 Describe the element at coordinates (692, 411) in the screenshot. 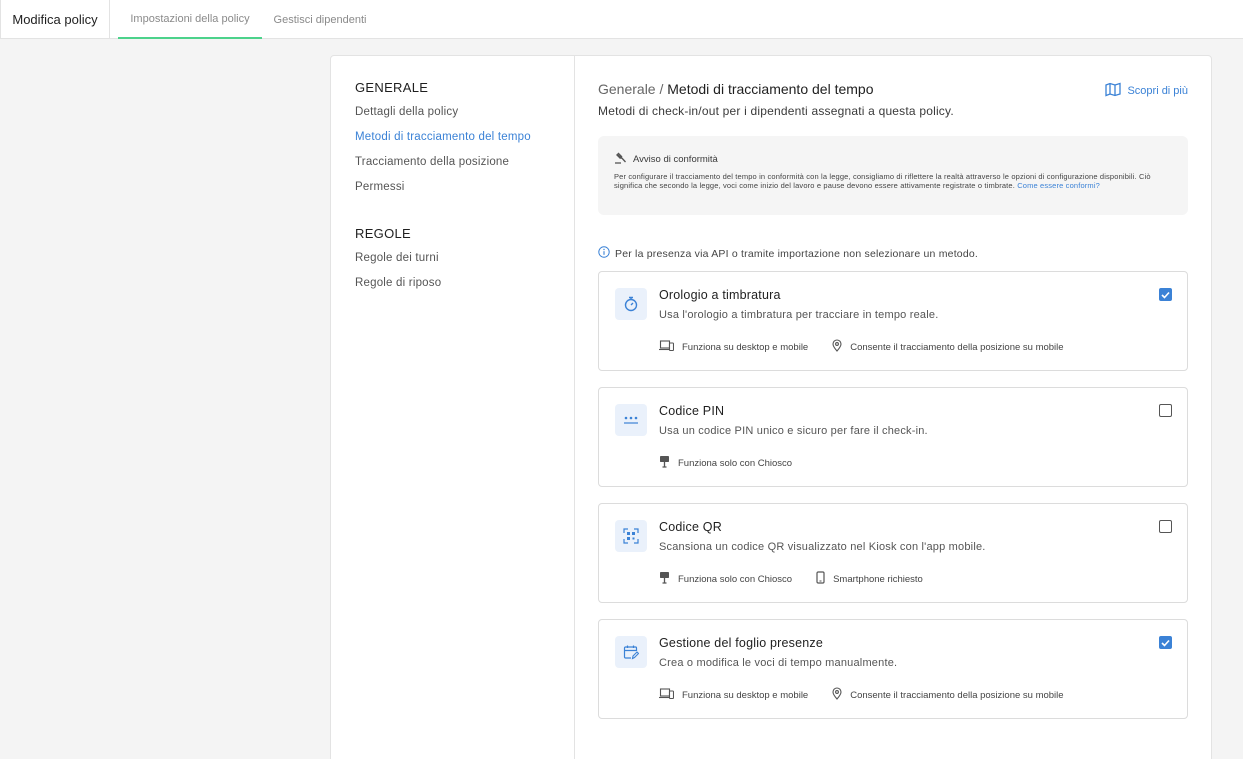

I see `method-title: Codice PIN` at that location.